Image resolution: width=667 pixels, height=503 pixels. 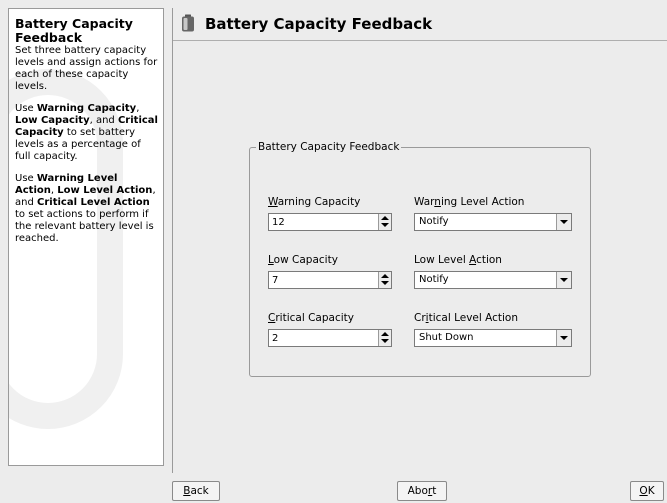 What do you see at coordinates (422, 491) in the screenshot?
I see `abort-button: Abort` at bounding box center [422, 491].